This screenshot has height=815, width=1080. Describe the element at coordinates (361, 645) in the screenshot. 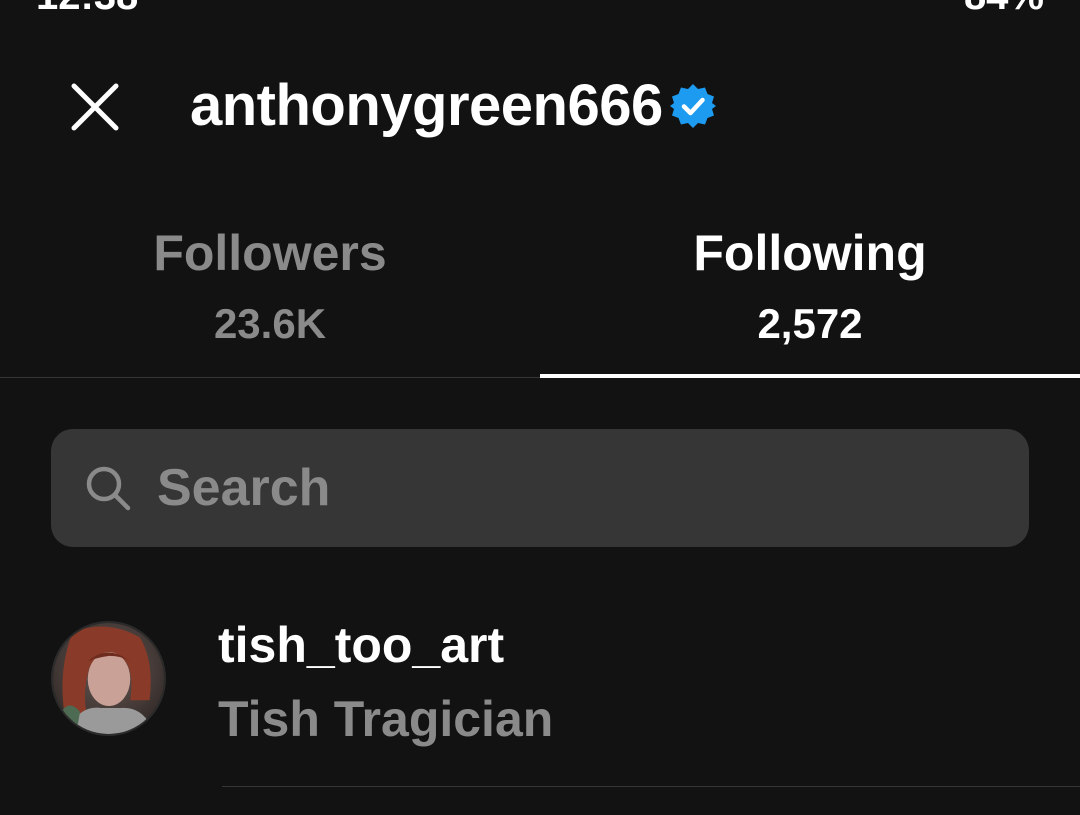

I see `username: tish_too_art` at that location.